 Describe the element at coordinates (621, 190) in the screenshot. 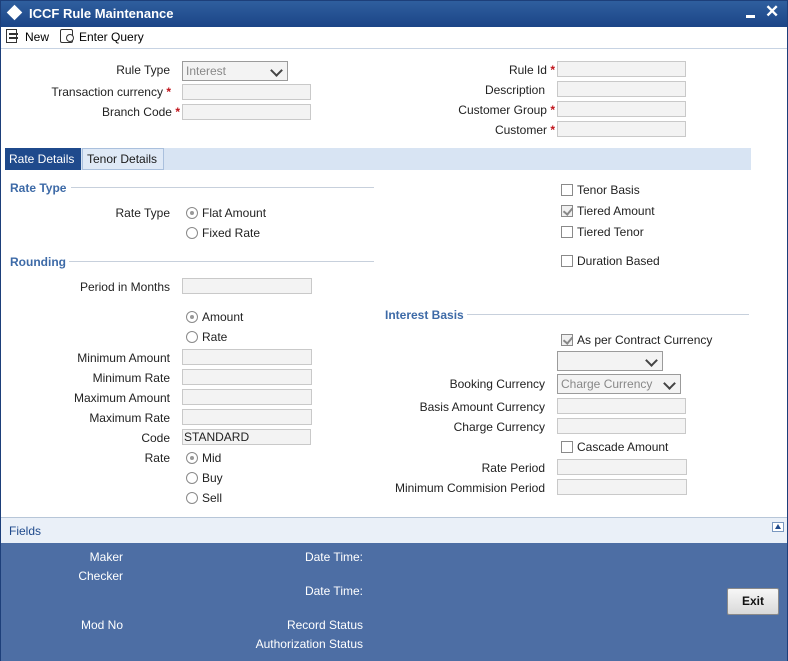

I see `checkbox-tenor-basis: Tenor Basis` at that location.